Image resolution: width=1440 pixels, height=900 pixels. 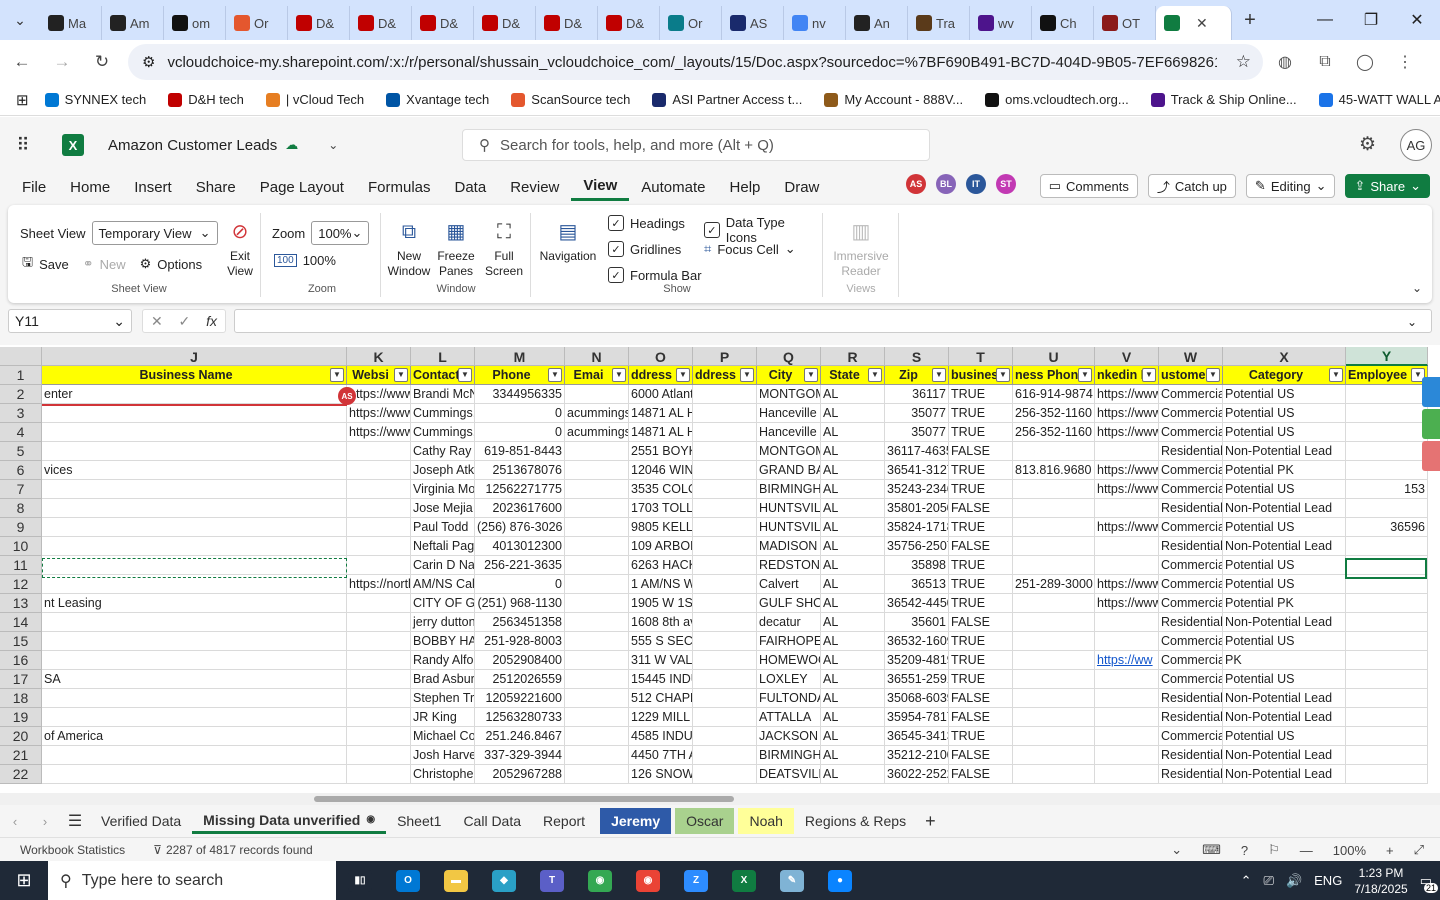 I want to click on cell: 36596, so click(x=1387, y=527).